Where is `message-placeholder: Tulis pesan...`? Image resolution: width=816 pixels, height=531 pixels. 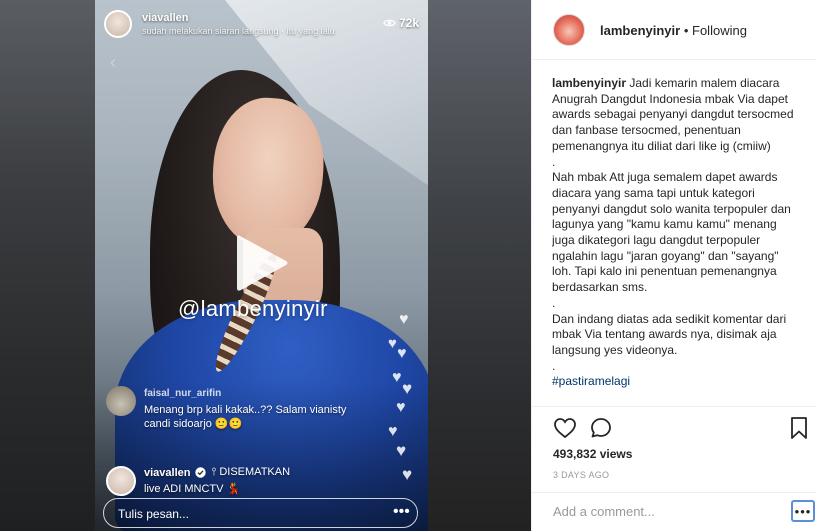 message-placeholder: Tulis pesan... is located at coordinates (153, 514).